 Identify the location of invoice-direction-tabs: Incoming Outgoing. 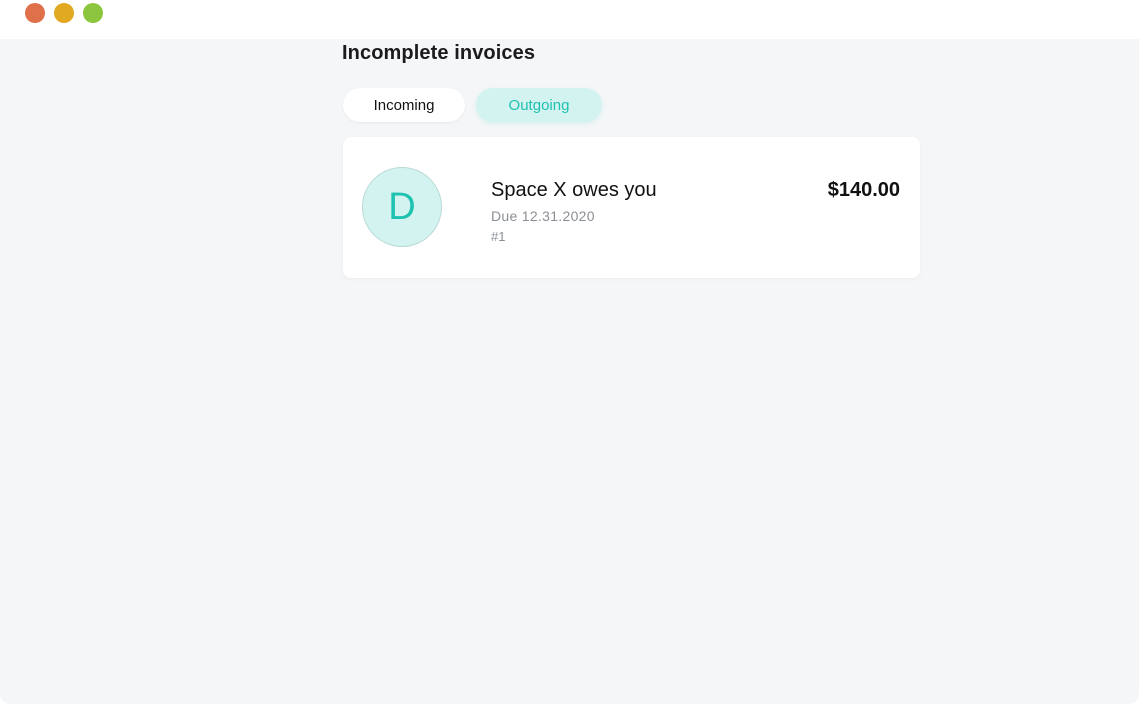
(472, 105).